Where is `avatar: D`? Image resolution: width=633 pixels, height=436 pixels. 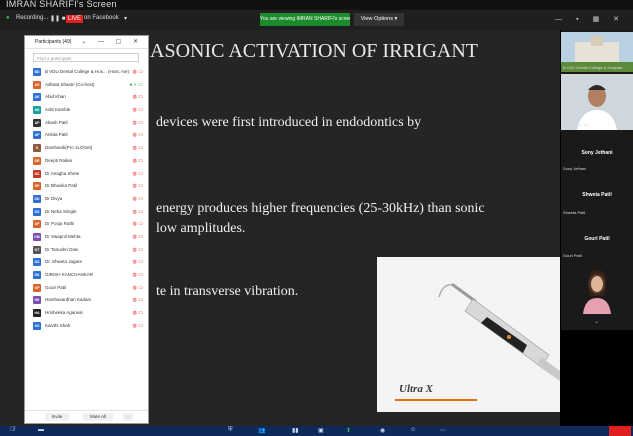 avatar: D is located at coordinates (37, 148).